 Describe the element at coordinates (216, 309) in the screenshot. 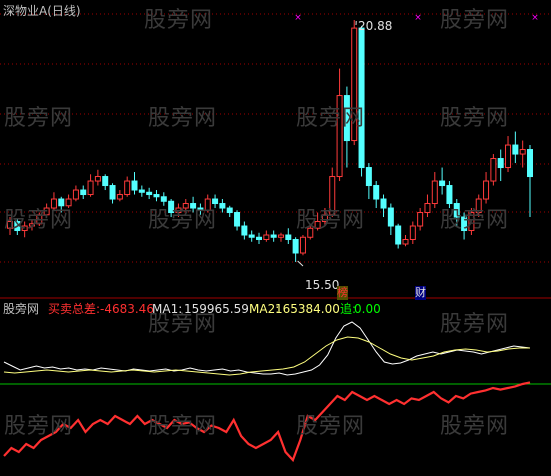

I see `ma1-value: 159965.59` at that location.